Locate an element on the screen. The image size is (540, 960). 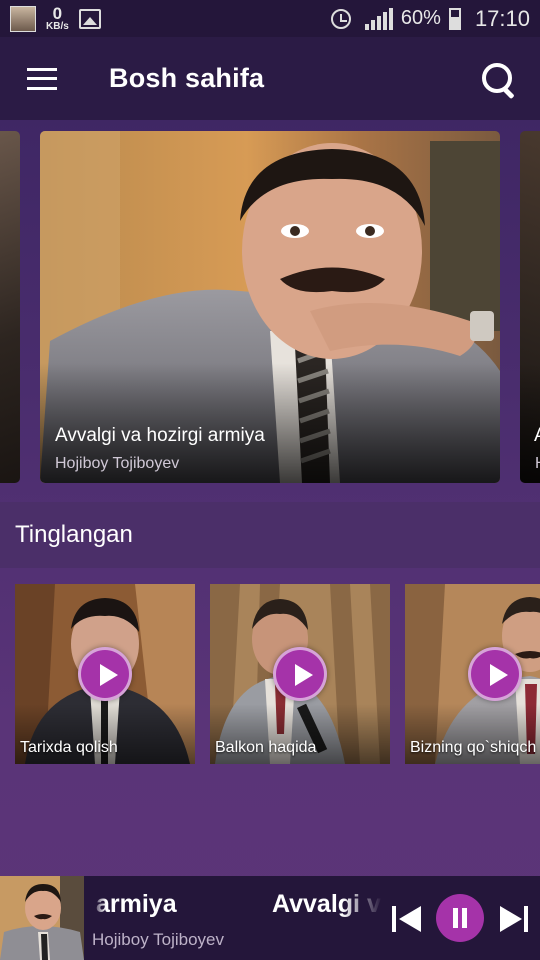
network-speed: 0 KB/s is located at coordinates (57, 18).